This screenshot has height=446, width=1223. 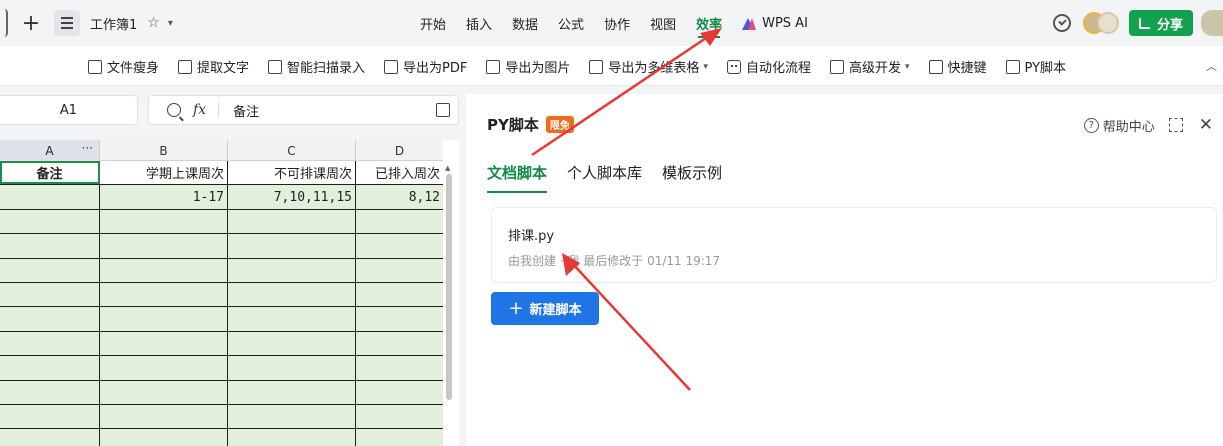 I want to click on cell-a1: 备注, so click(x=50, y=173).